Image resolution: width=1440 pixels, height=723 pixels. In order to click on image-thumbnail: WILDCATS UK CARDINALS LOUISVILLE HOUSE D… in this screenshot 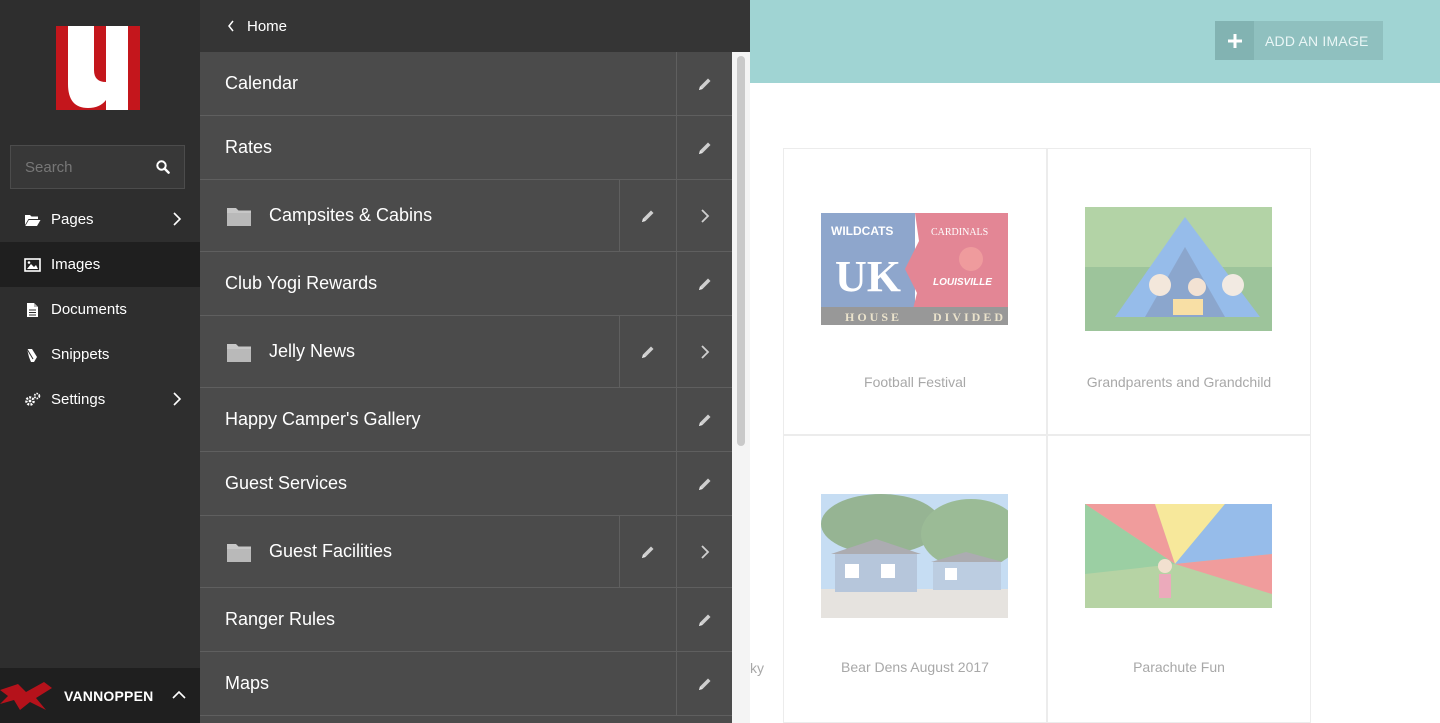, I will do `click(914, 269)`.